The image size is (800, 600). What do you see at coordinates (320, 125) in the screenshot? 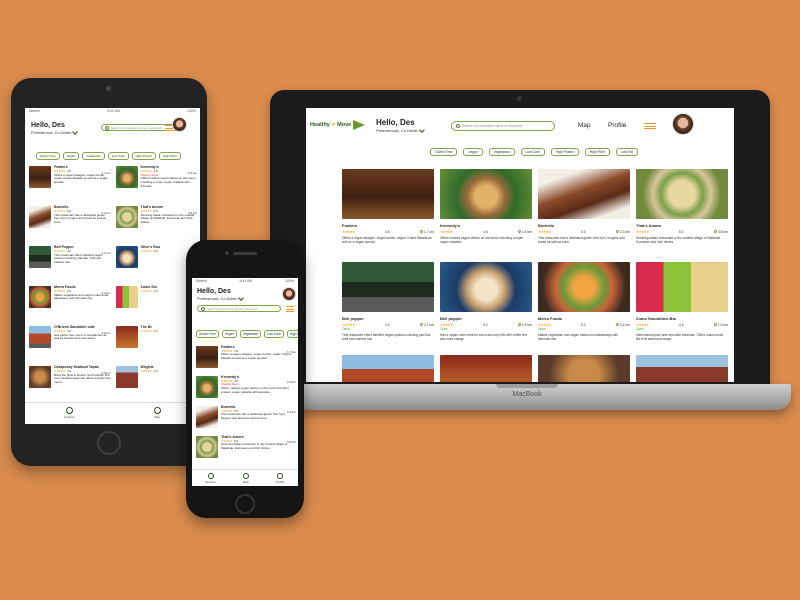
I see `logo-text-healthy: Healthy` at bounding box center [320, 125].